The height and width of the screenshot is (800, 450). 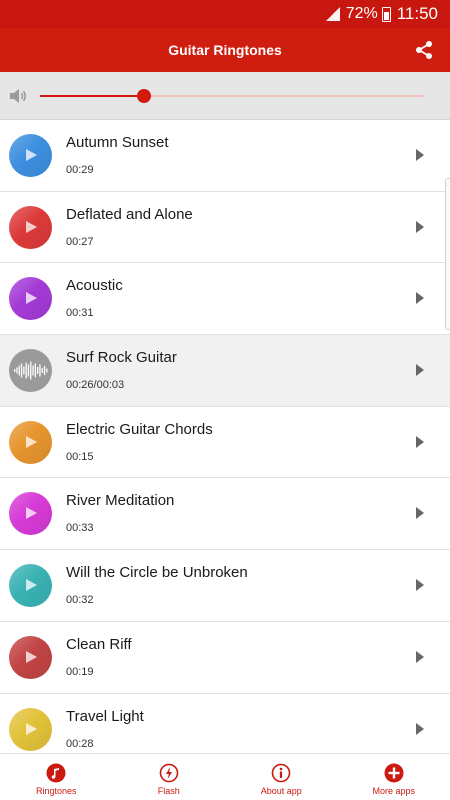 What do you see at coordinates (80, 528) in the screenshot?
I see `ringtone-duration: 00:33` at bounding box center [80, 528].